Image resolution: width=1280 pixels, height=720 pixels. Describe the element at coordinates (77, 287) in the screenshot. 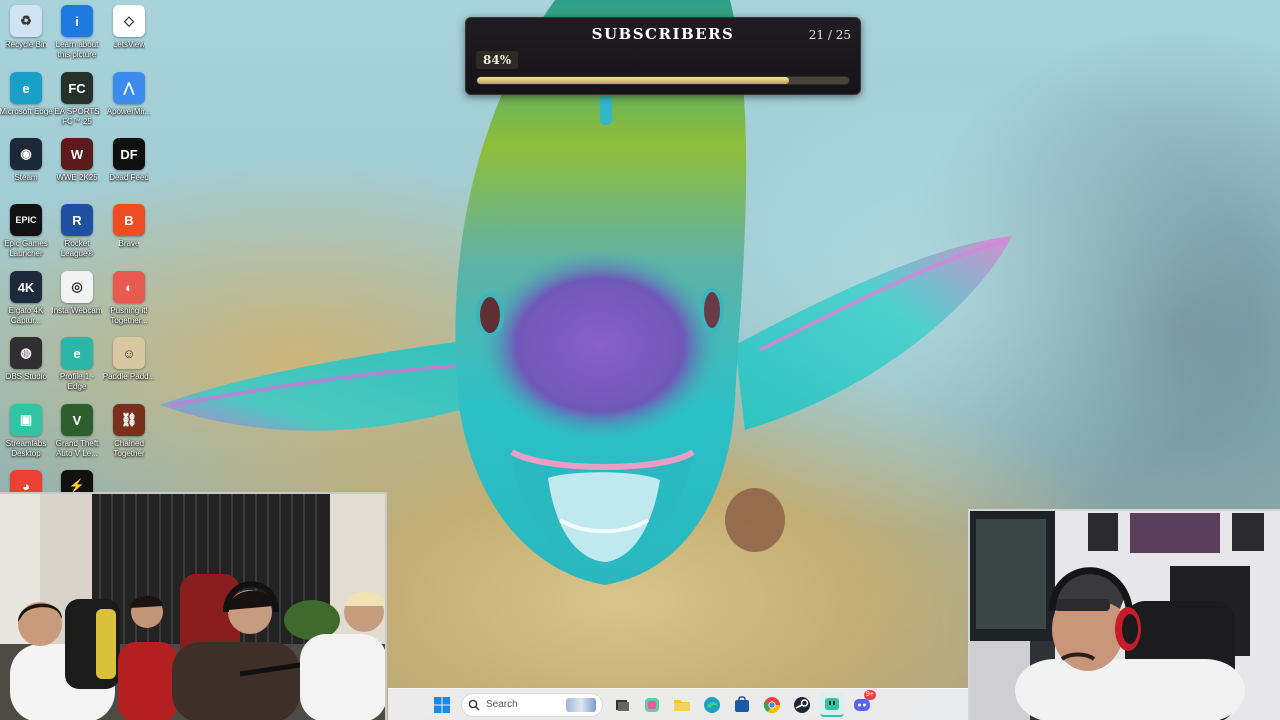

I see `webcam-icon: ◎` at that location.